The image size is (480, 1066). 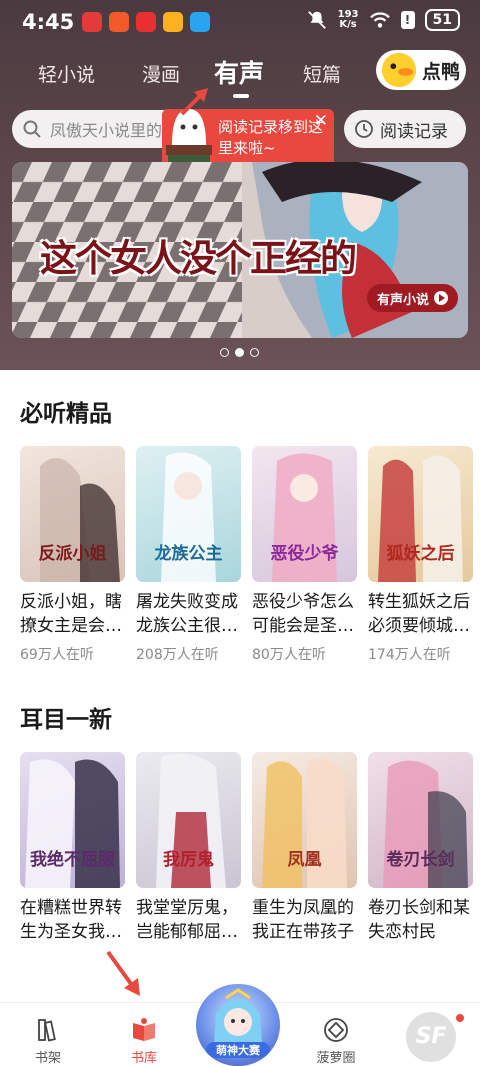 What do you see at coordinates (420, 514) in the screenshot?
I see `book-cover: 狐妖之后` at bounding box center [420, 514].